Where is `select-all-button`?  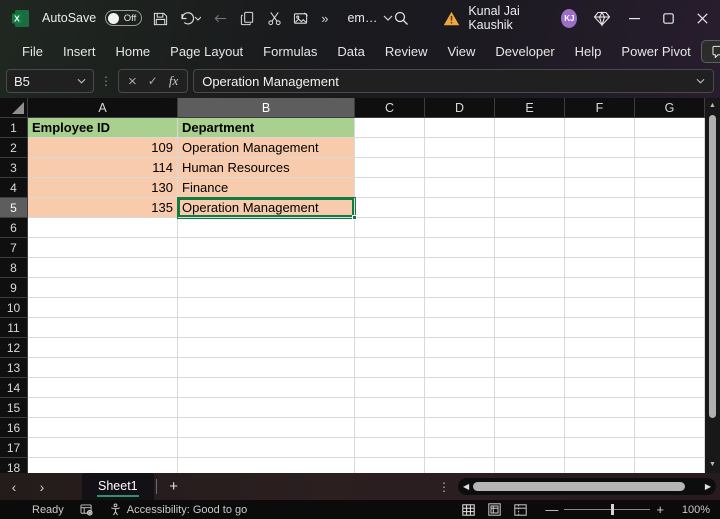
select-all-button is located at coordinates (14, 108).